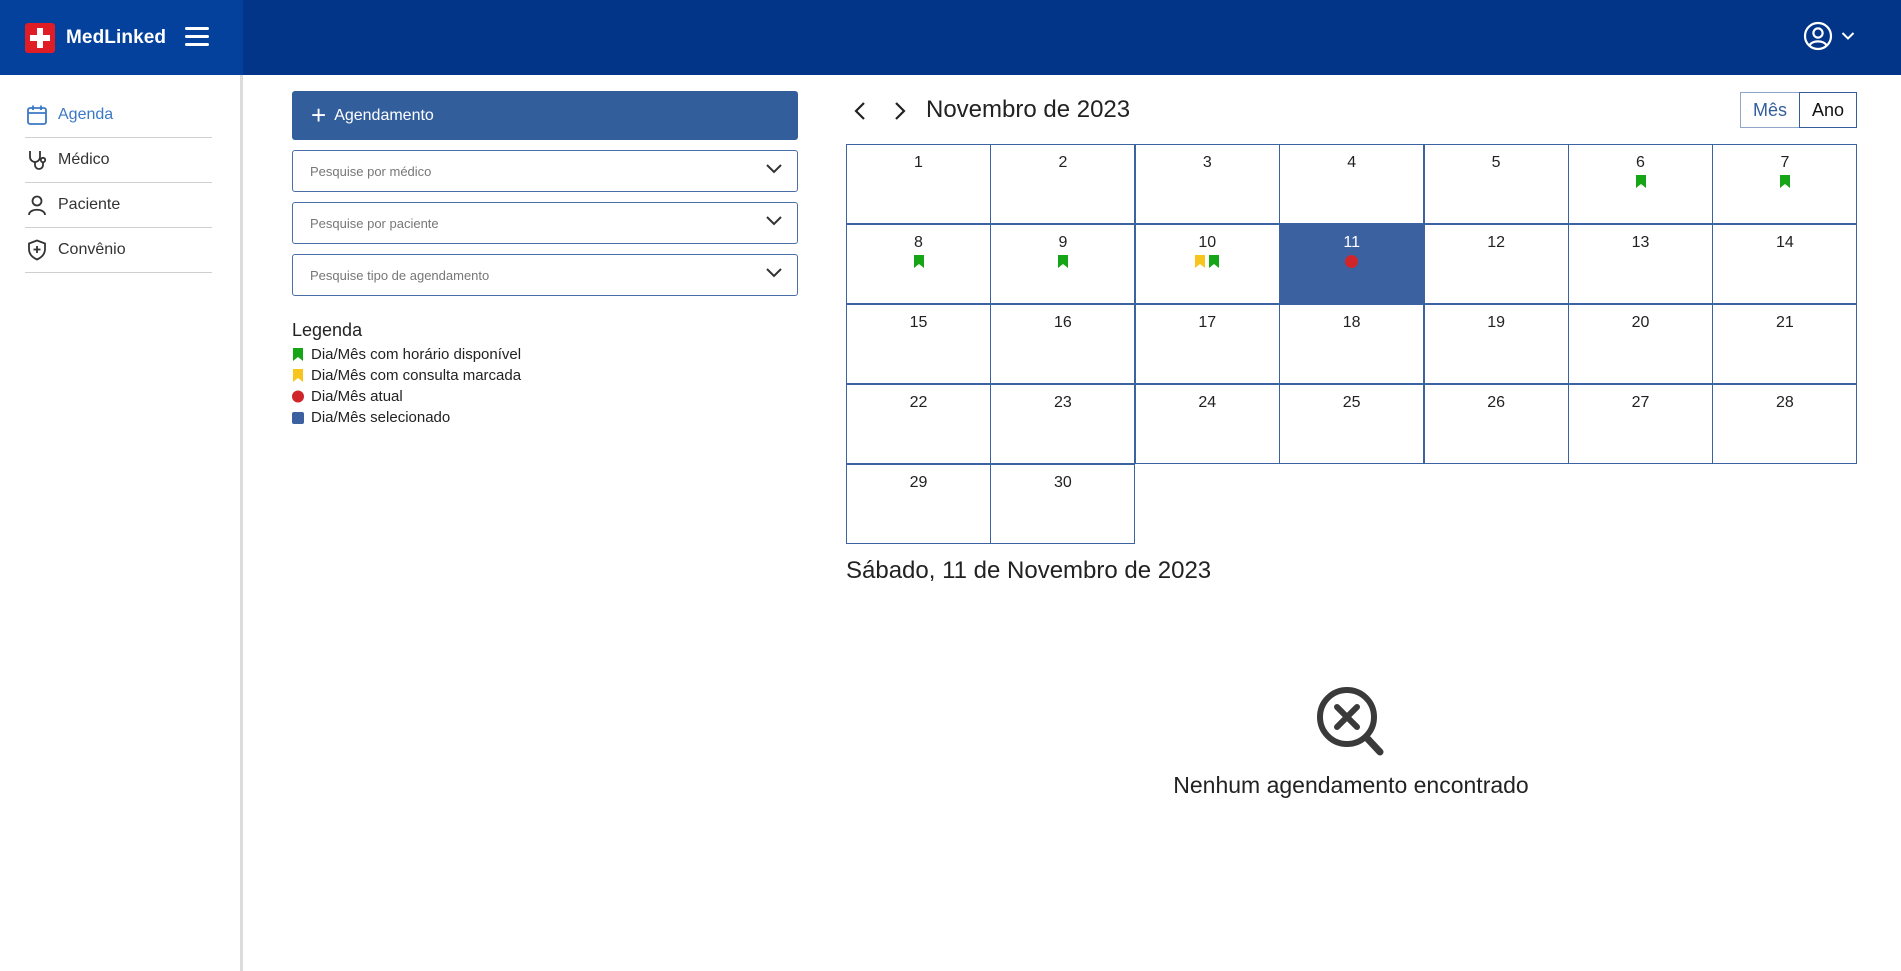 The height and width of the screenshot is (971, 1901). Describe the element at coordinates (37, 115) in the screenshot. I see `calendar-icon` at that location.